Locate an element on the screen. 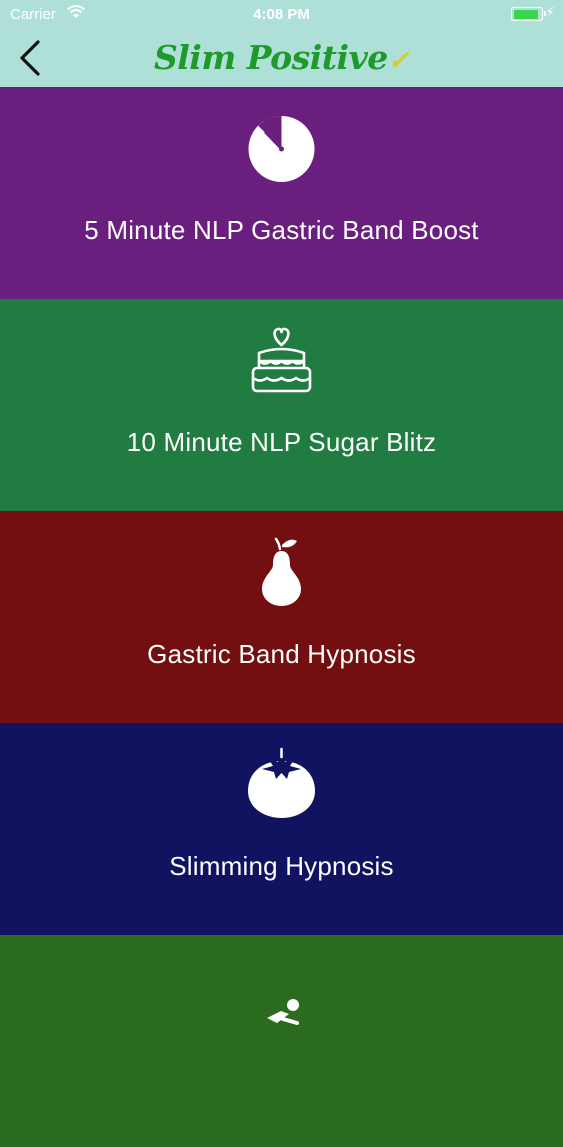 Image resolution: width=563 pixels, height=1147 pixels. menu-item-label: 10 Minute NLP Sugar Blitz is located at coordinates (281, 442).